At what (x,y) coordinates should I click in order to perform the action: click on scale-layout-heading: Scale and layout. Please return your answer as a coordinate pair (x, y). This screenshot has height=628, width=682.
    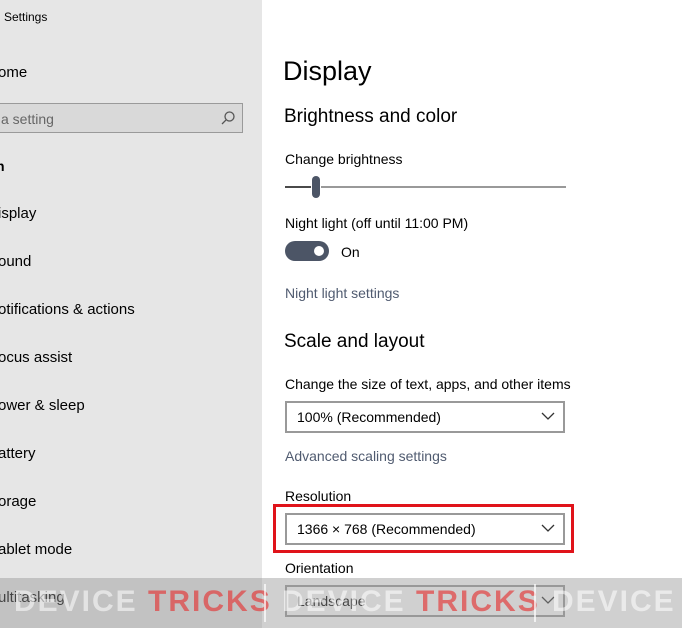
    Looking at the image, I should click on (354, 341).